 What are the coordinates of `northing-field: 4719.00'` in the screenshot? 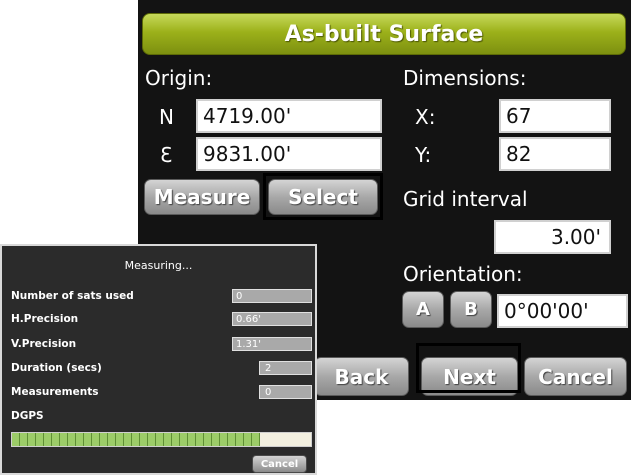 It's located at (289, 116).